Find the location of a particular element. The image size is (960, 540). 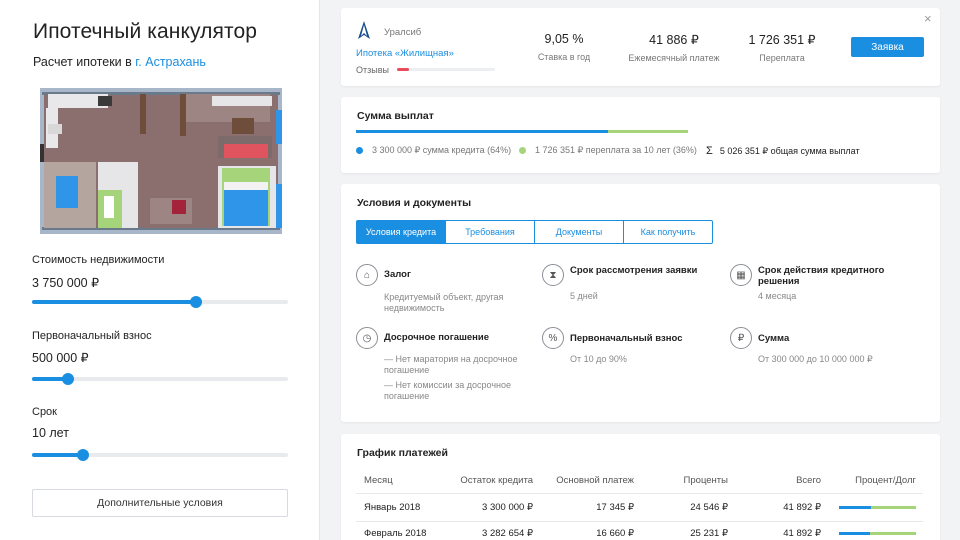

legend-credit: 3 300 000 ₽ сумма кредита (64%) is located at coordinates (433, 150).